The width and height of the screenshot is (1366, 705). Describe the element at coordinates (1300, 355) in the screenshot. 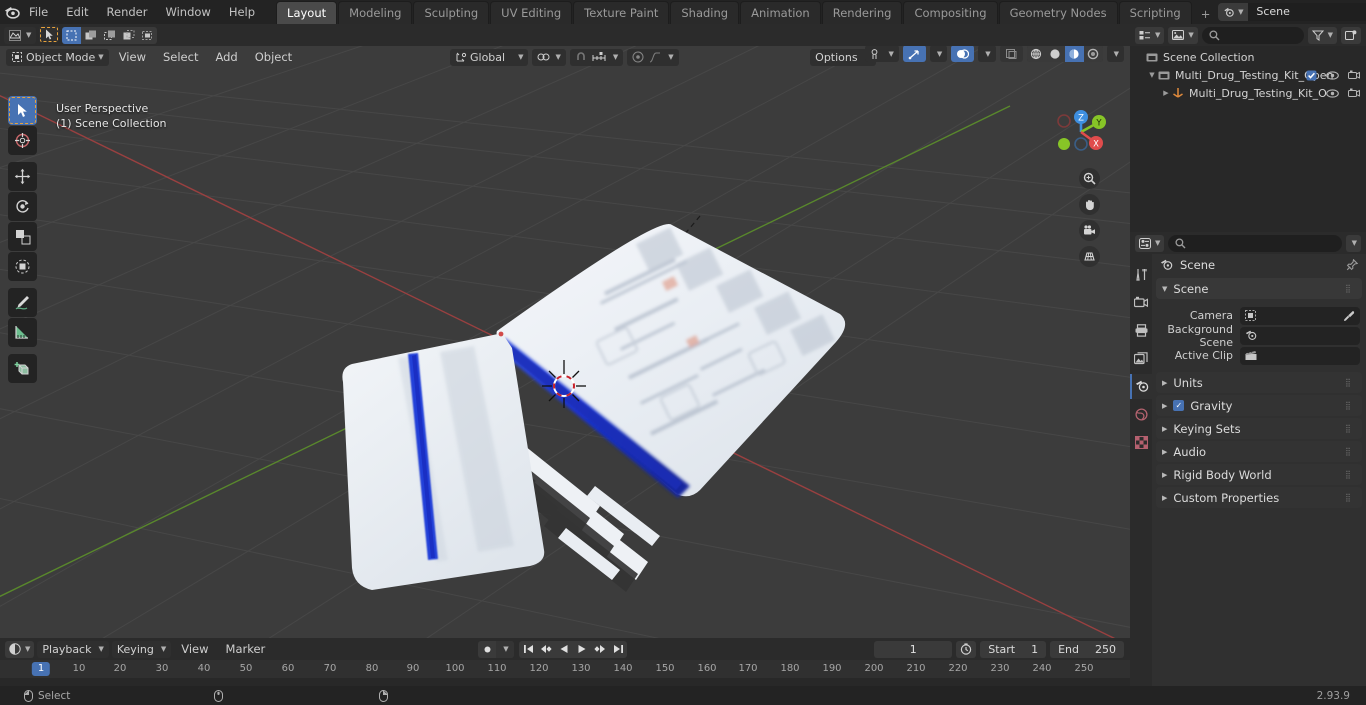

I see `active-clip-field` at that location.